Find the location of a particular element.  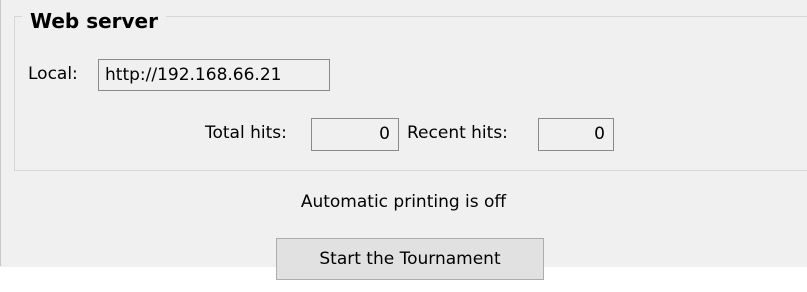

window-edge is located at coordinates (0, 133).